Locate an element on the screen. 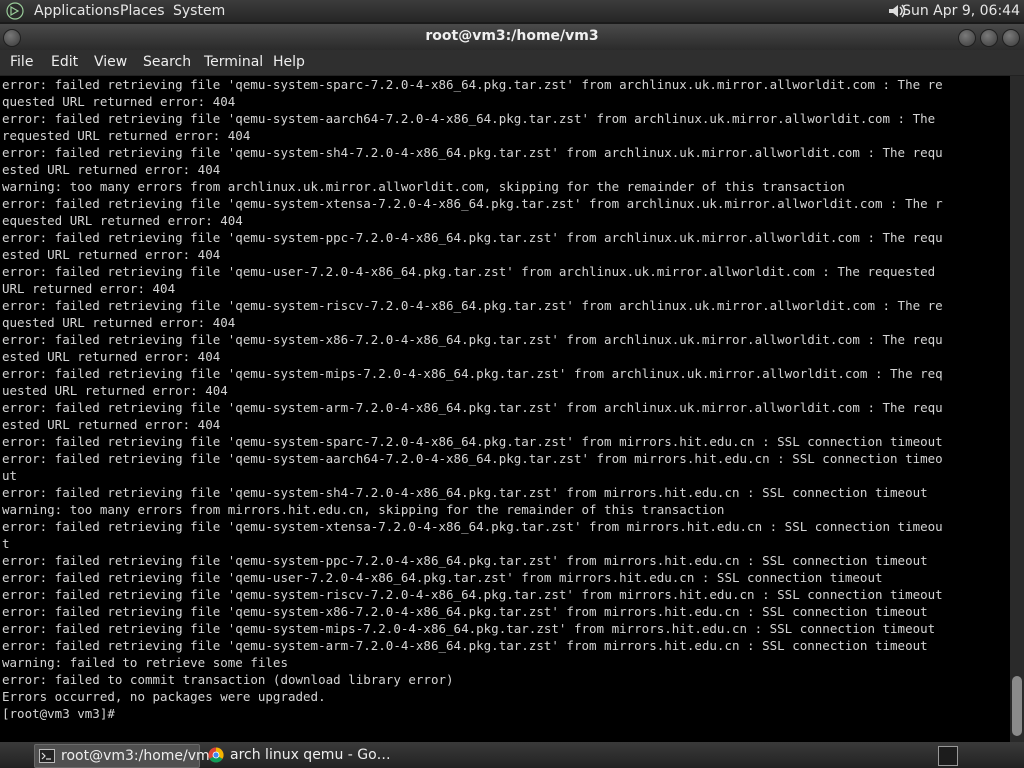  places-menu: Places is located at coordinates (142, 11).